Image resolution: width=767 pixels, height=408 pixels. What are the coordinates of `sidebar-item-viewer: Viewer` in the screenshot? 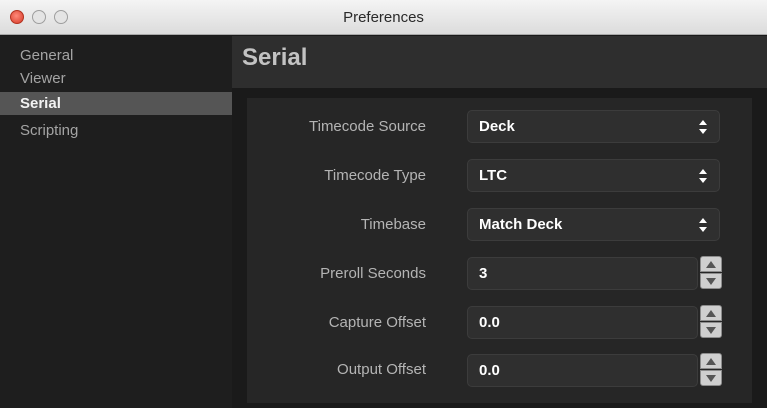 It's located at (116, 78).